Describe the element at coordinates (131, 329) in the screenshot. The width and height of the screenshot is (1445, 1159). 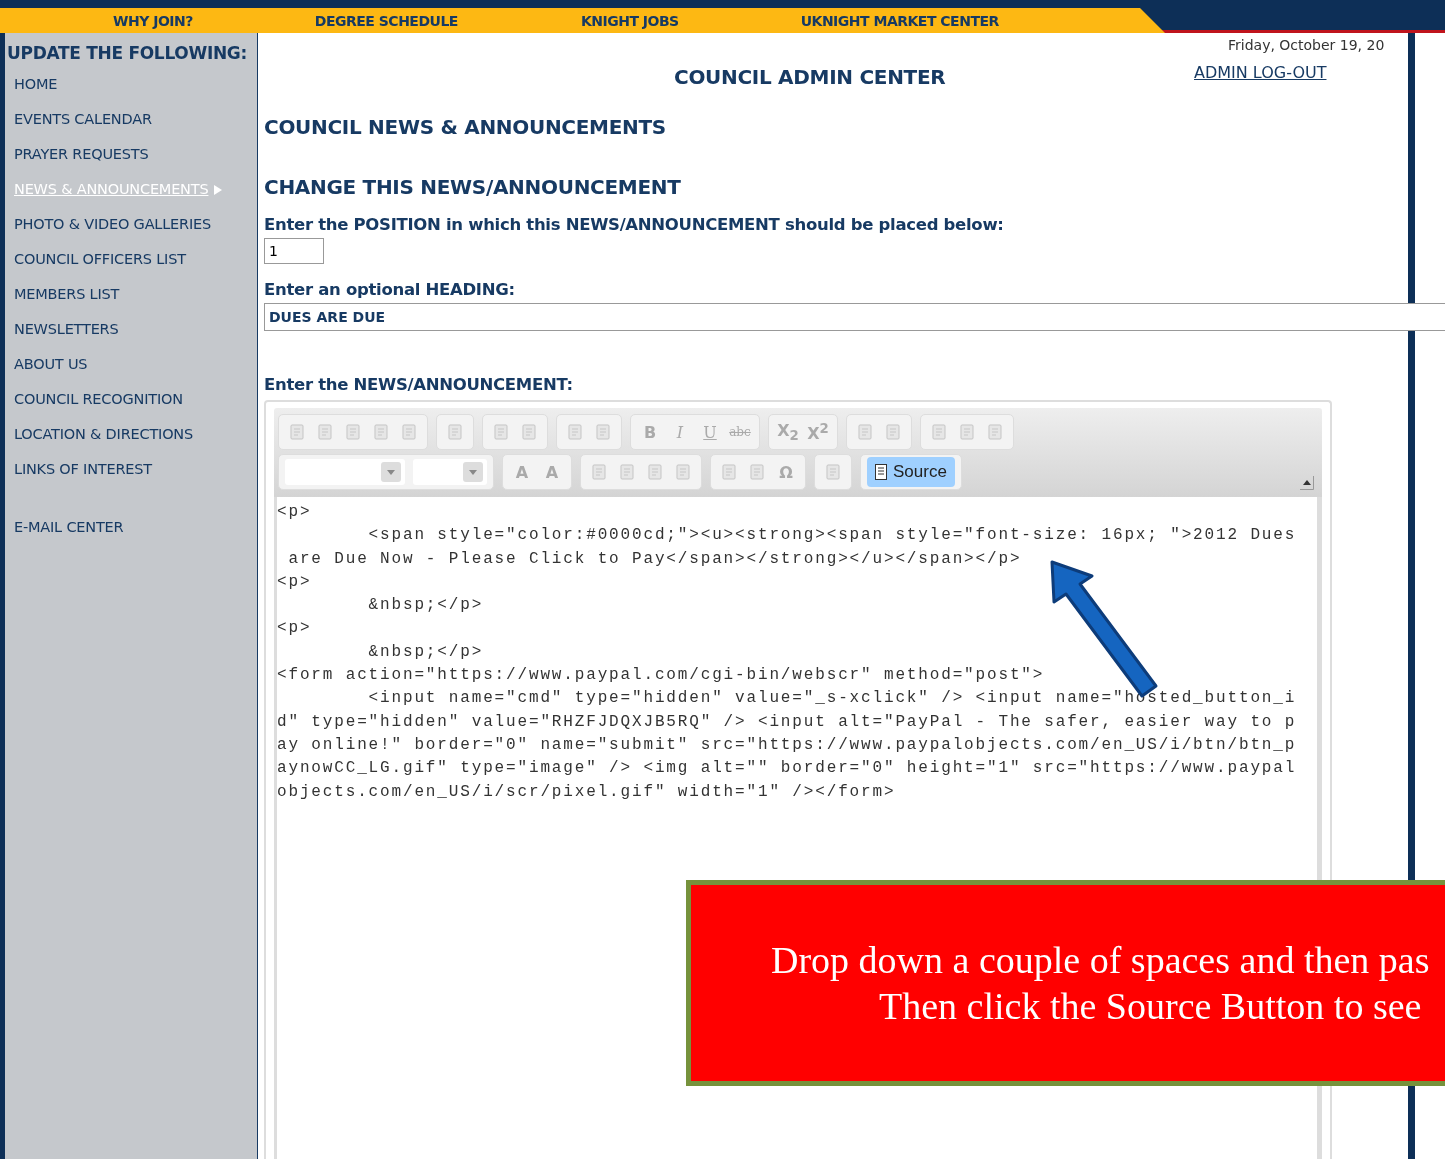
I see `sidebar-item: NEWSLETTERS` at that location.